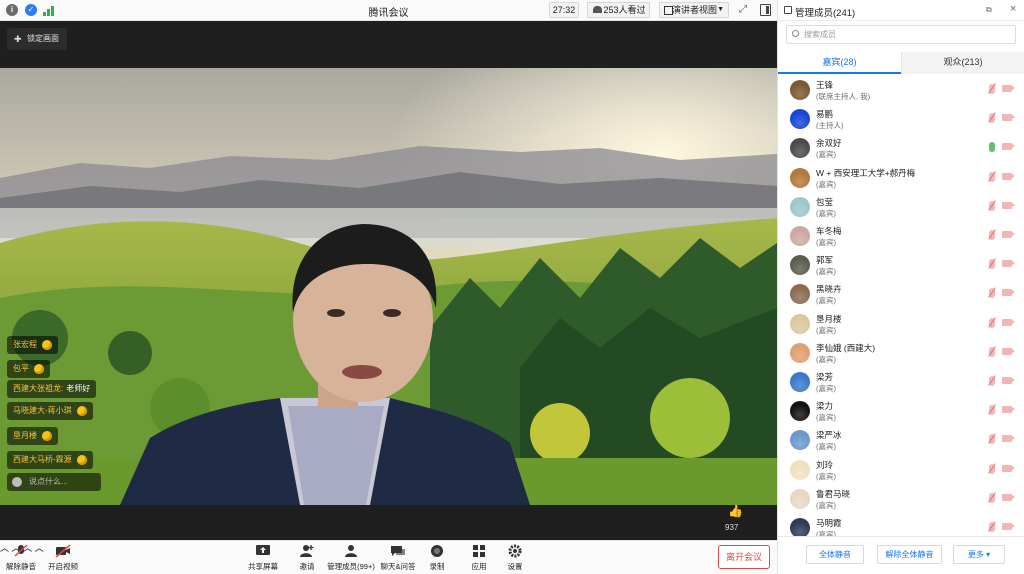 This screenshot has height=574, width=1024. I want to click on share-screen-button: 共享屏幕, so click(263, 558).